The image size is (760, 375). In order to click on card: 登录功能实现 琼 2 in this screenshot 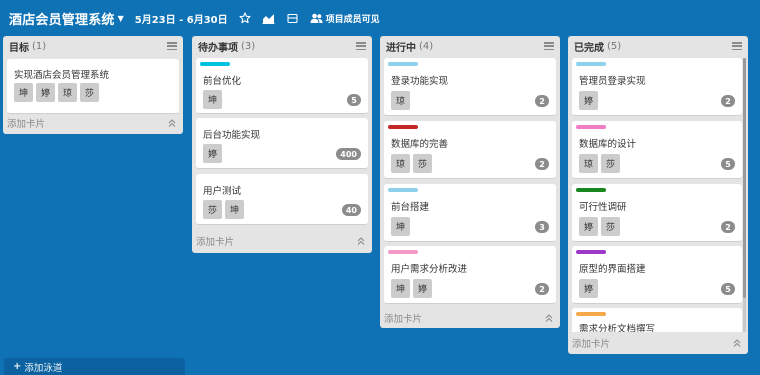, I will do `click(470, 87)`.